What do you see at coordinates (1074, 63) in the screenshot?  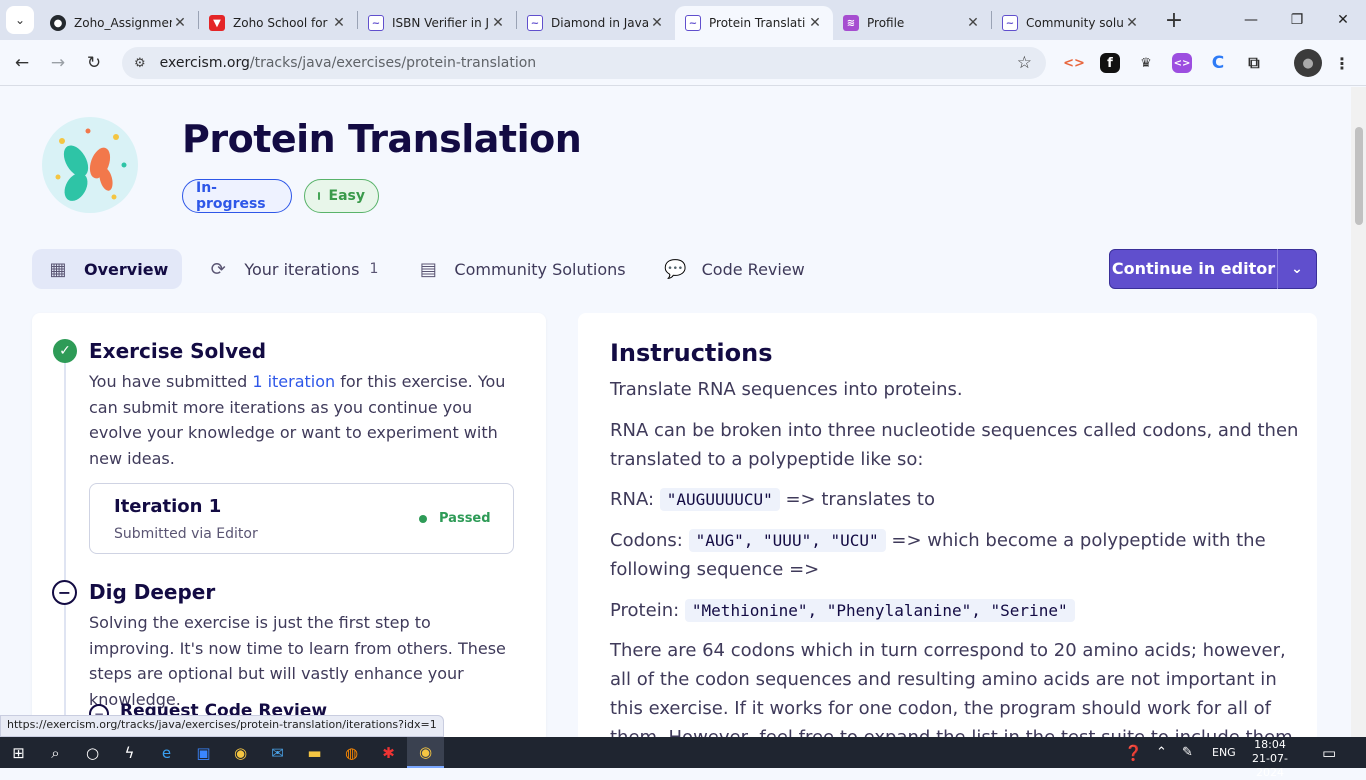 I see `code-extension-icon: <>` at bounding box center [1074, 63].